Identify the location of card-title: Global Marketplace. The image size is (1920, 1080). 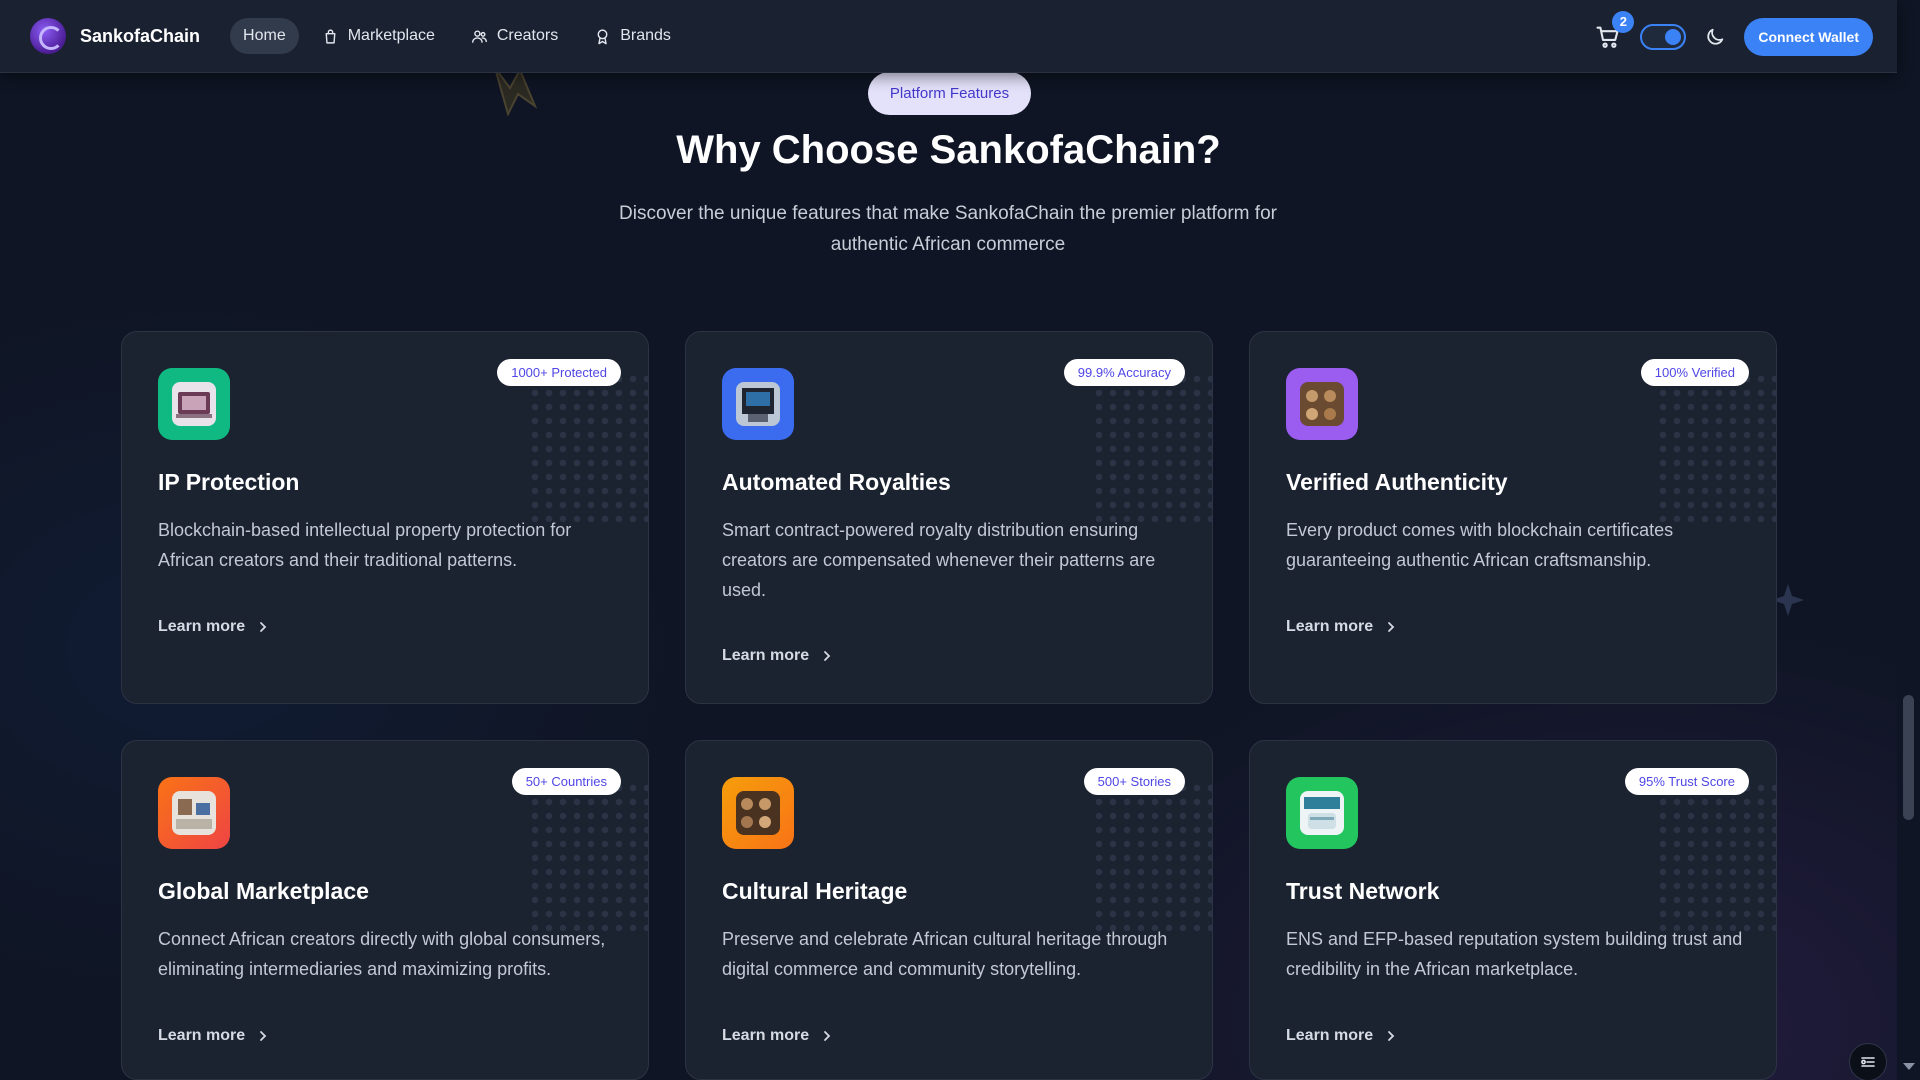
(263, 891).